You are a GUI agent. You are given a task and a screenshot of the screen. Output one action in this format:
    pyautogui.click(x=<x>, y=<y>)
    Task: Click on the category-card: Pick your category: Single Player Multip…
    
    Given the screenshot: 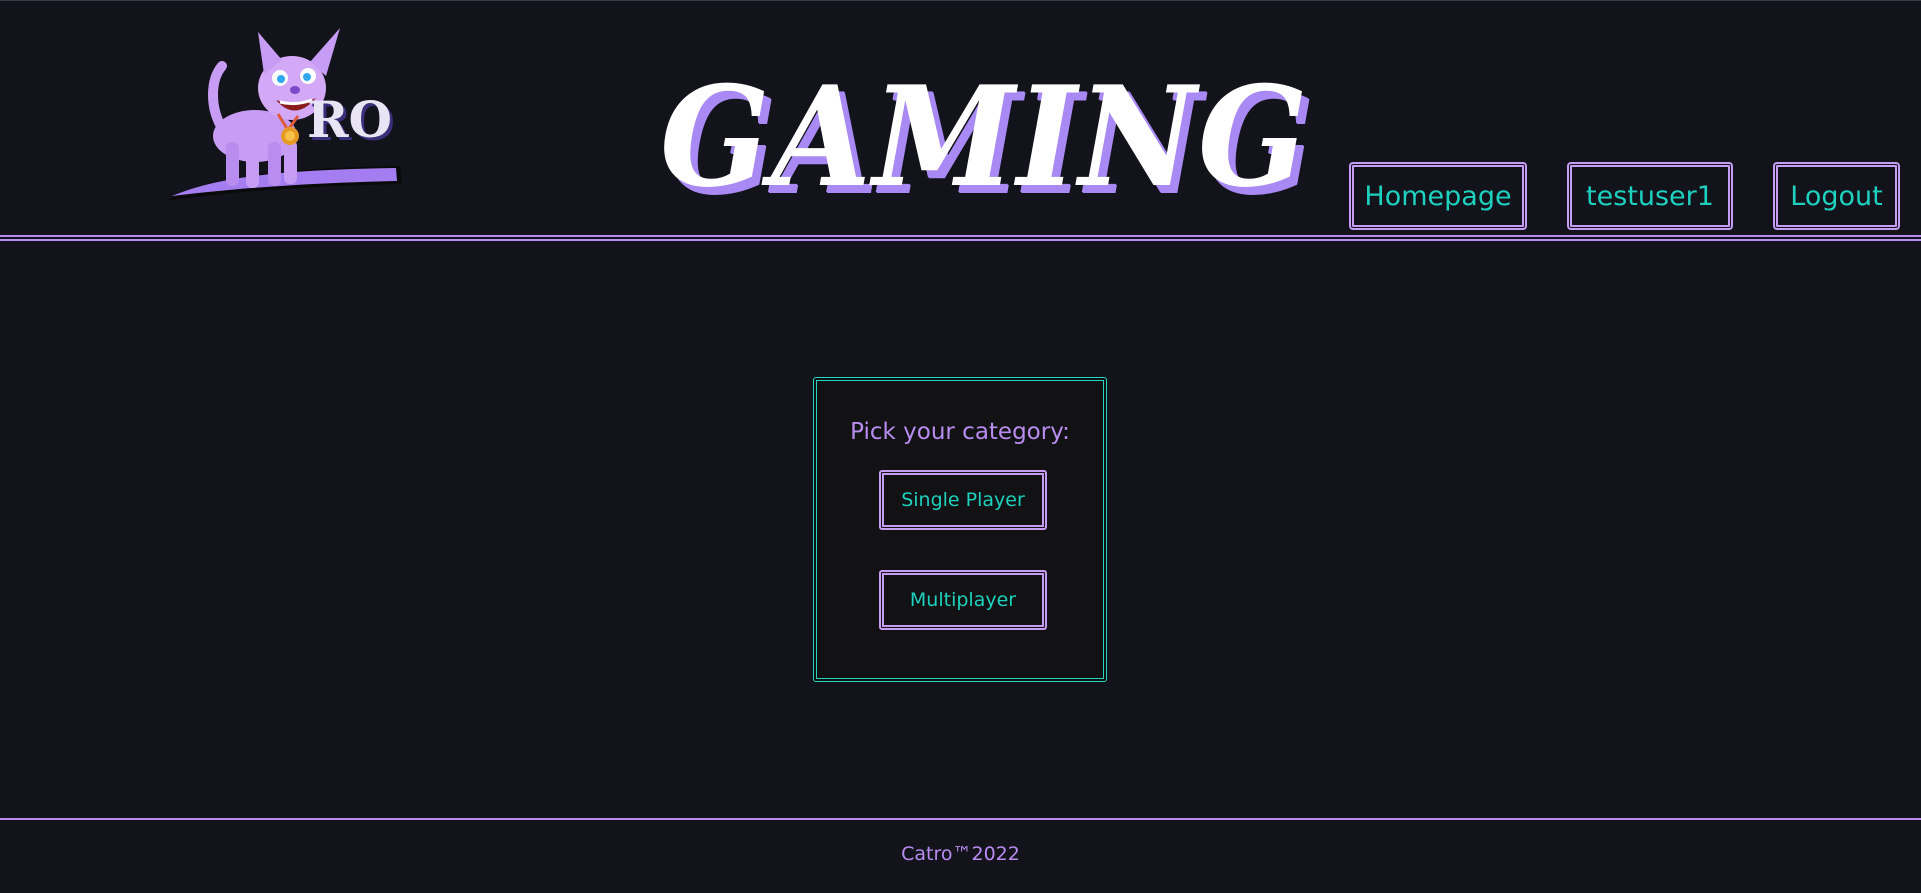 What is the action you would take?
    pyautogui.click(x=960, y=529)
    